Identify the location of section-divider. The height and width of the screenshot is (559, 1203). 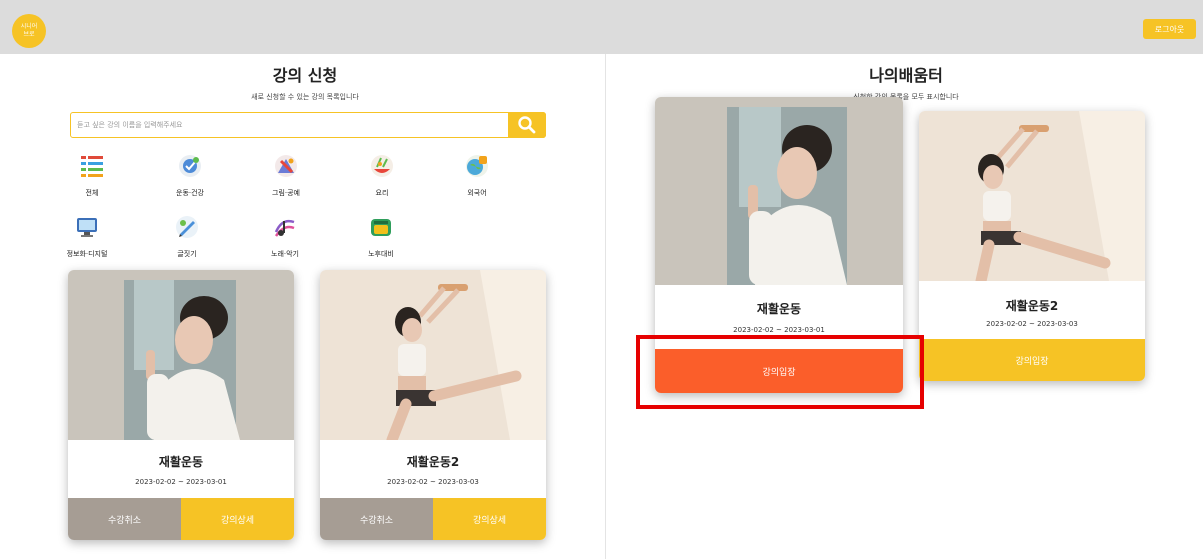
(605, 306).